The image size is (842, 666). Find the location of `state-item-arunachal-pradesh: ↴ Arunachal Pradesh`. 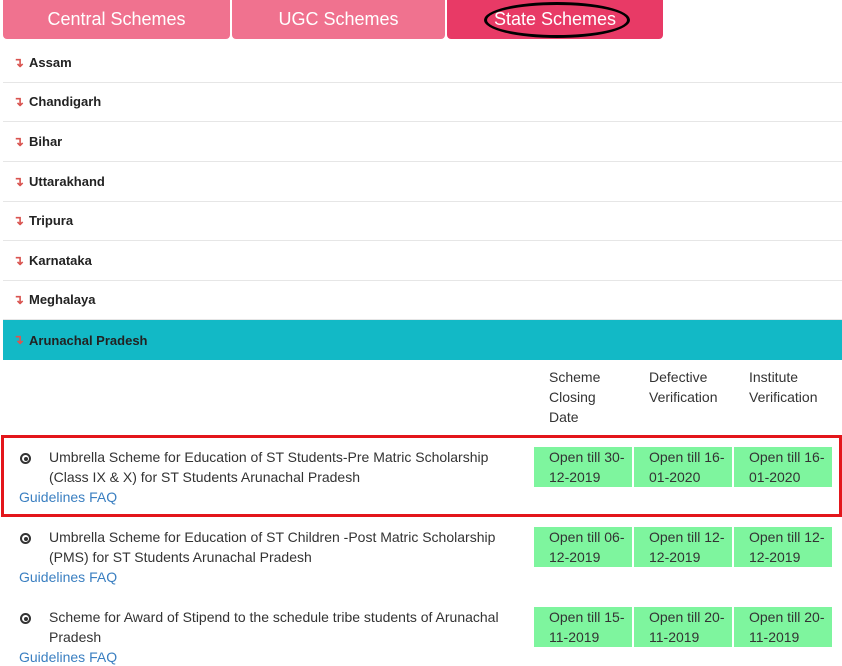

state-item-arunachal-pradesh: ↴ Arunachal Pradesh is located at coordinates (422, 340).